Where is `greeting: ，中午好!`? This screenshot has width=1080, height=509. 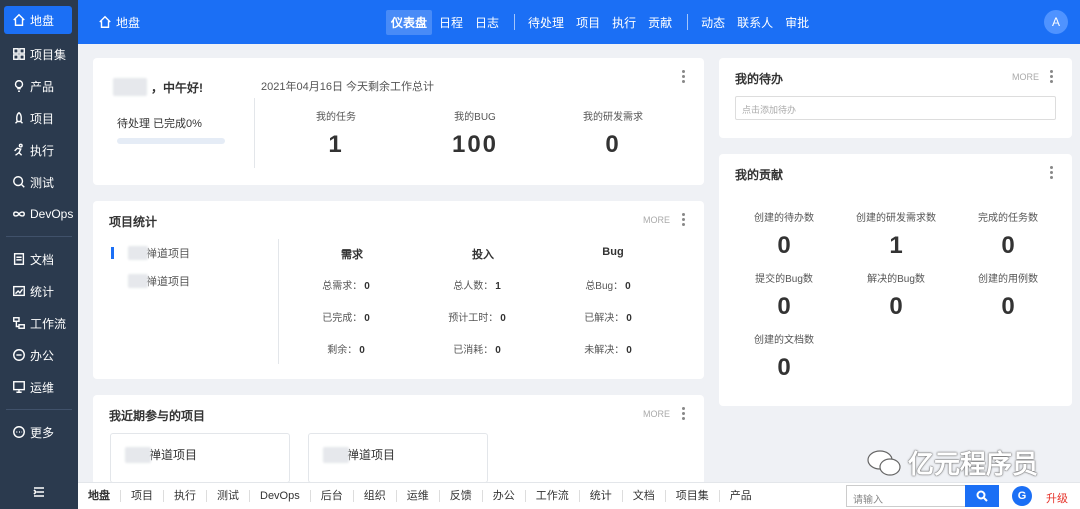
greeting: ，中午好! is located at coordinates (158, 87).